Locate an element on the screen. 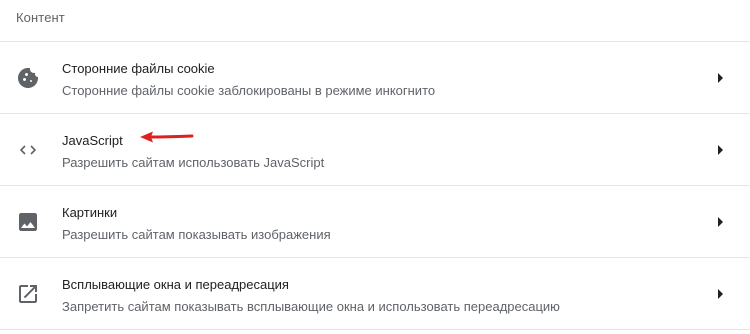 The width and height of the screenshot is (750, 334). cookie-icon is located at coordinates (28, 78).